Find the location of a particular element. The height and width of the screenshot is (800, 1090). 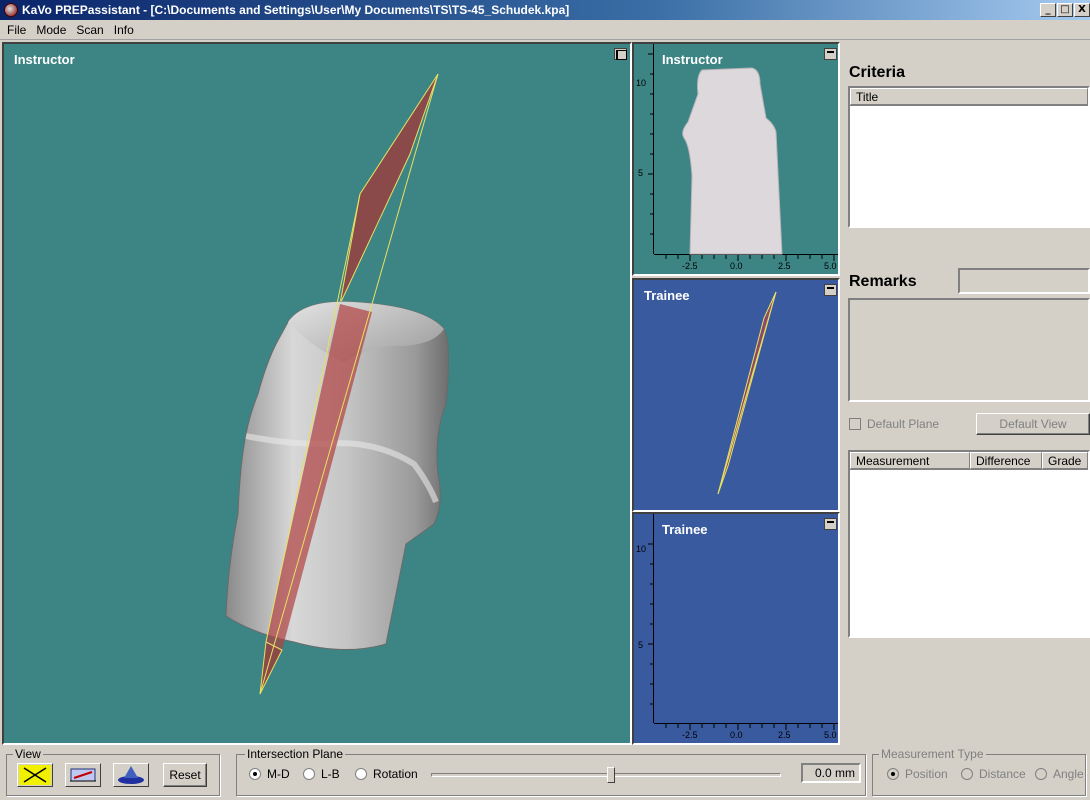

measurement-type-group: Measurement Type Position Distance Angle is located at coordinates (979, 771).